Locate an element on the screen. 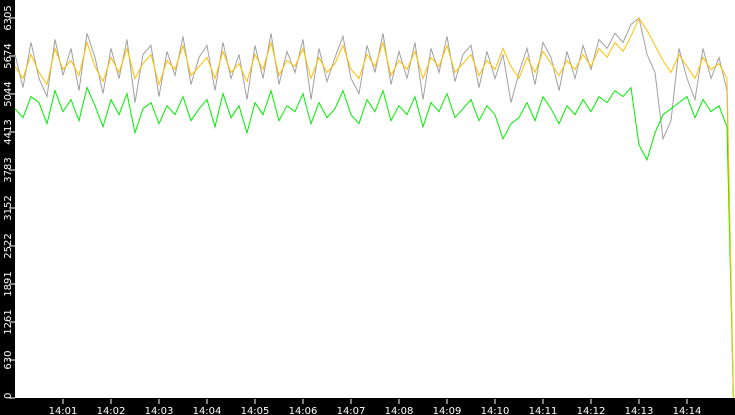  y-tick-label: 4413 is located at coordinates (8, 131).